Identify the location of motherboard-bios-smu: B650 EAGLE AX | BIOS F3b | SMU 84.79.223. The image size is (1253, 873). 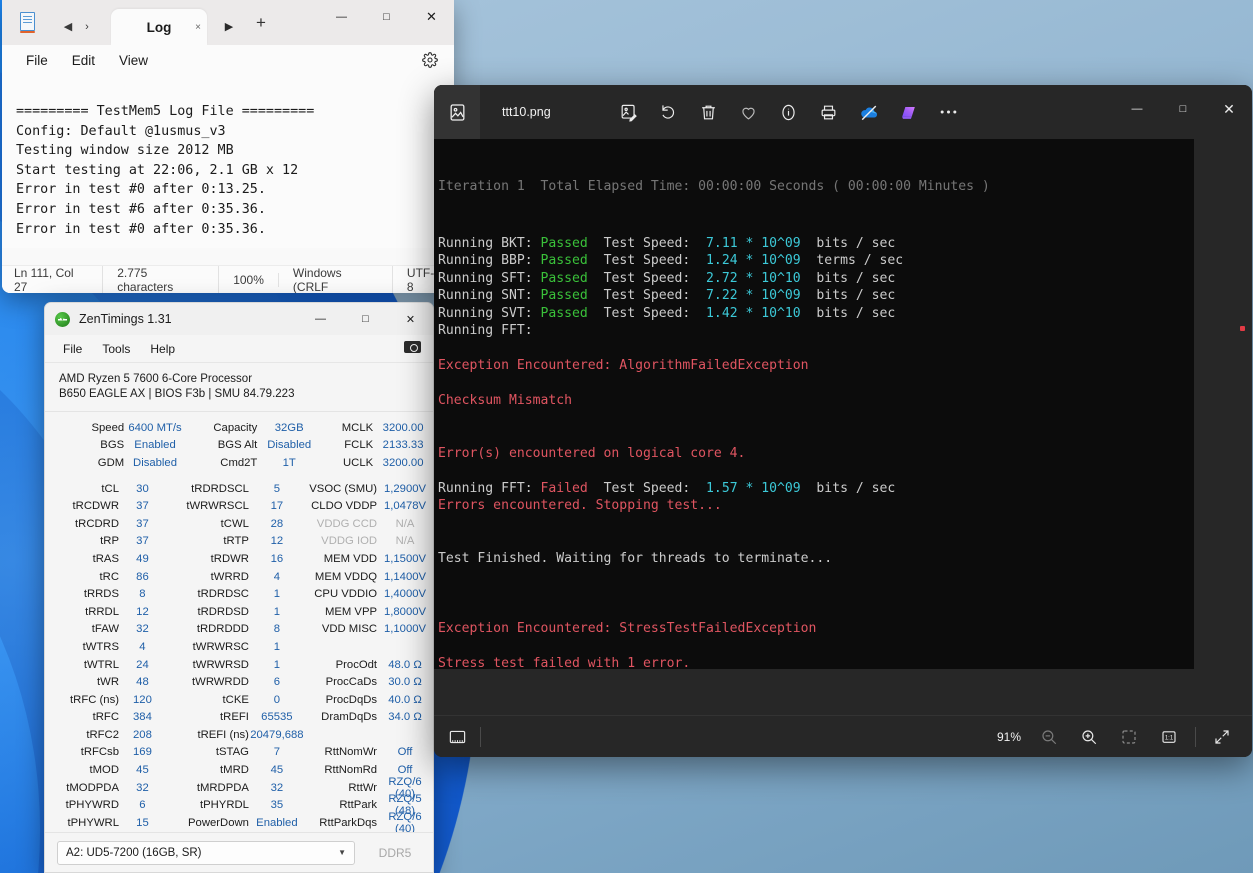
(177, 394).